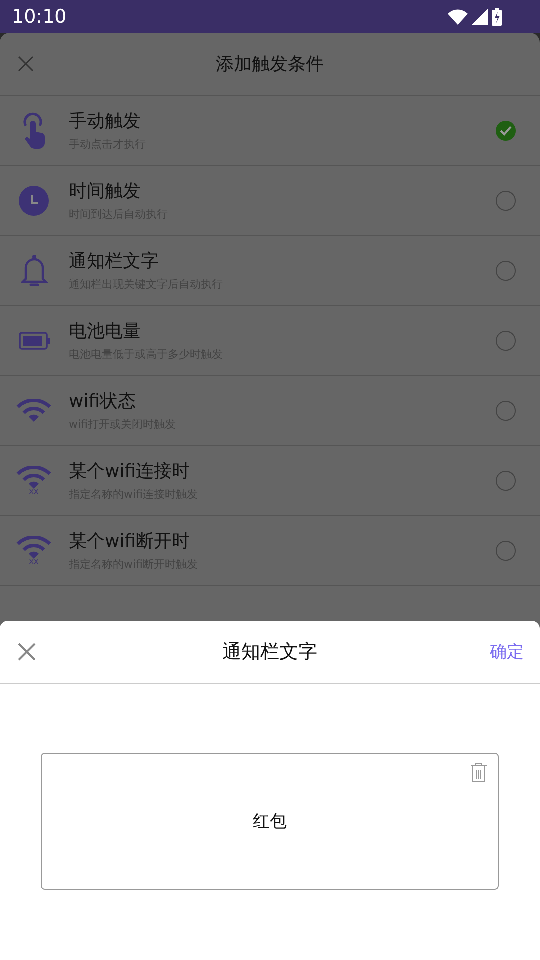 The image size is (540, 960). I want to click on cell-signal-icon, so click(480, 16).